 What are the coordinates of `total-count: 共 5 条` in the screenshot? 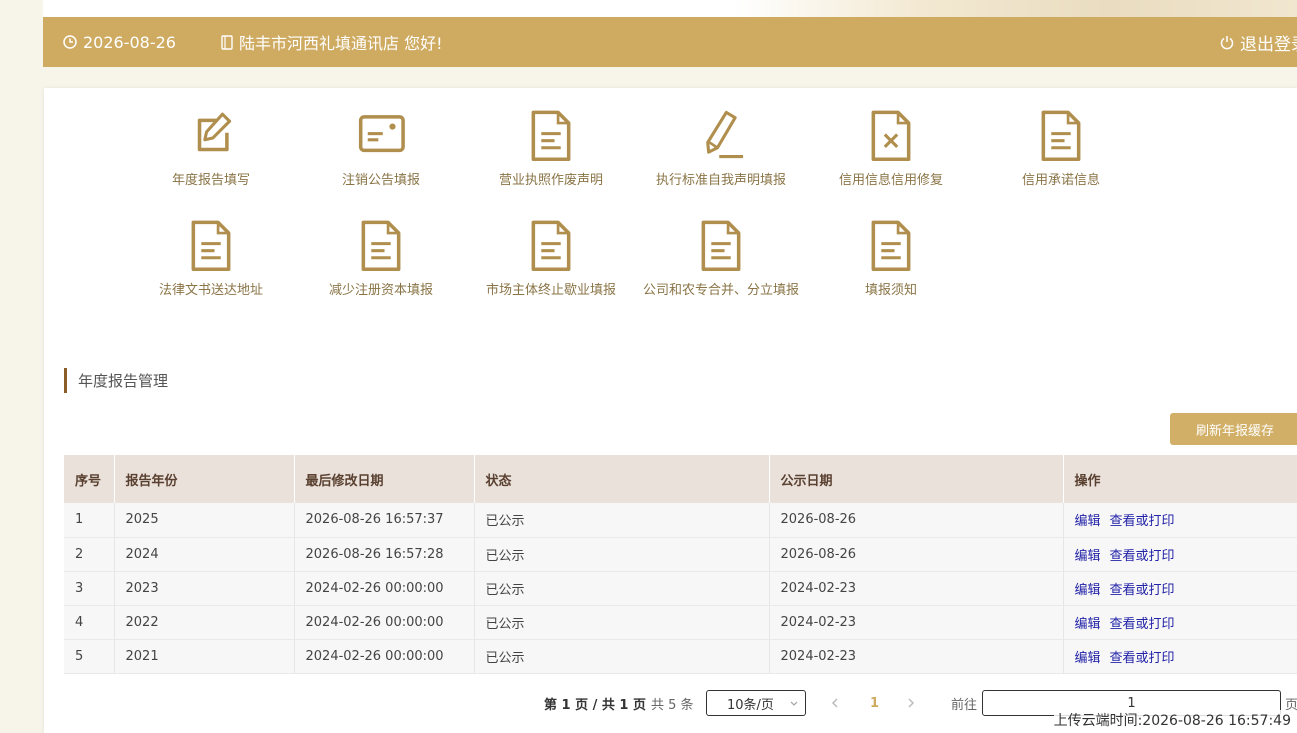 It's located at (672, 705).